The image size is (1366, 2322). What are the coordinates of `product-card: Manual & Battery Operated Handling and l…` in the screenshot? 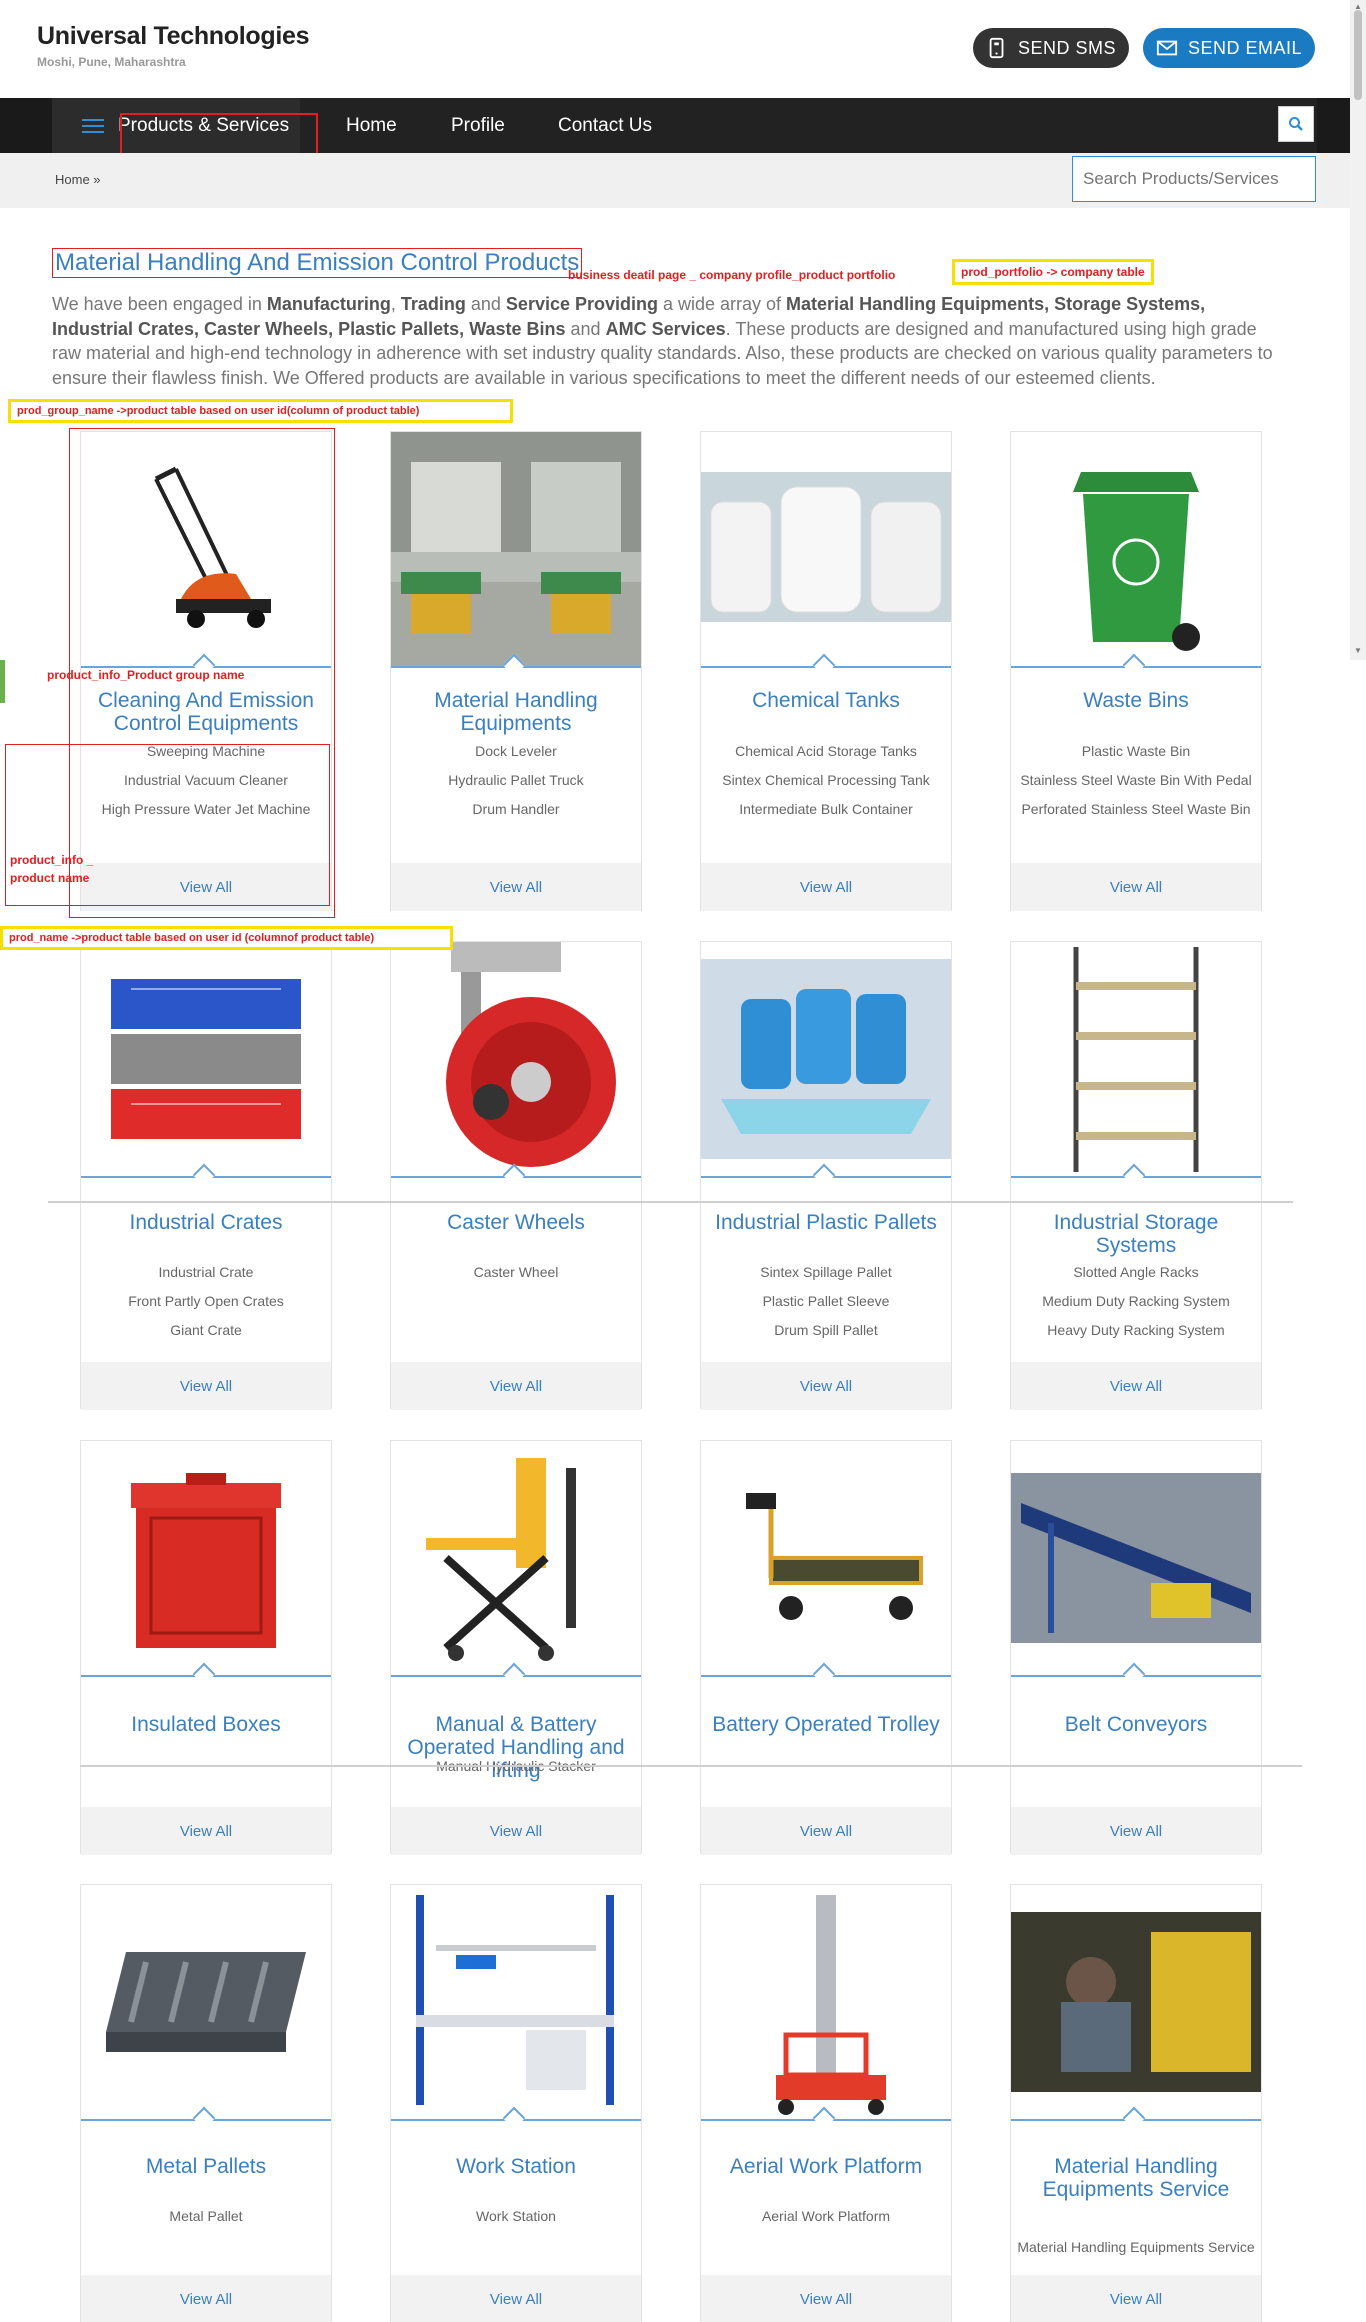 It's located at (516, 1647).